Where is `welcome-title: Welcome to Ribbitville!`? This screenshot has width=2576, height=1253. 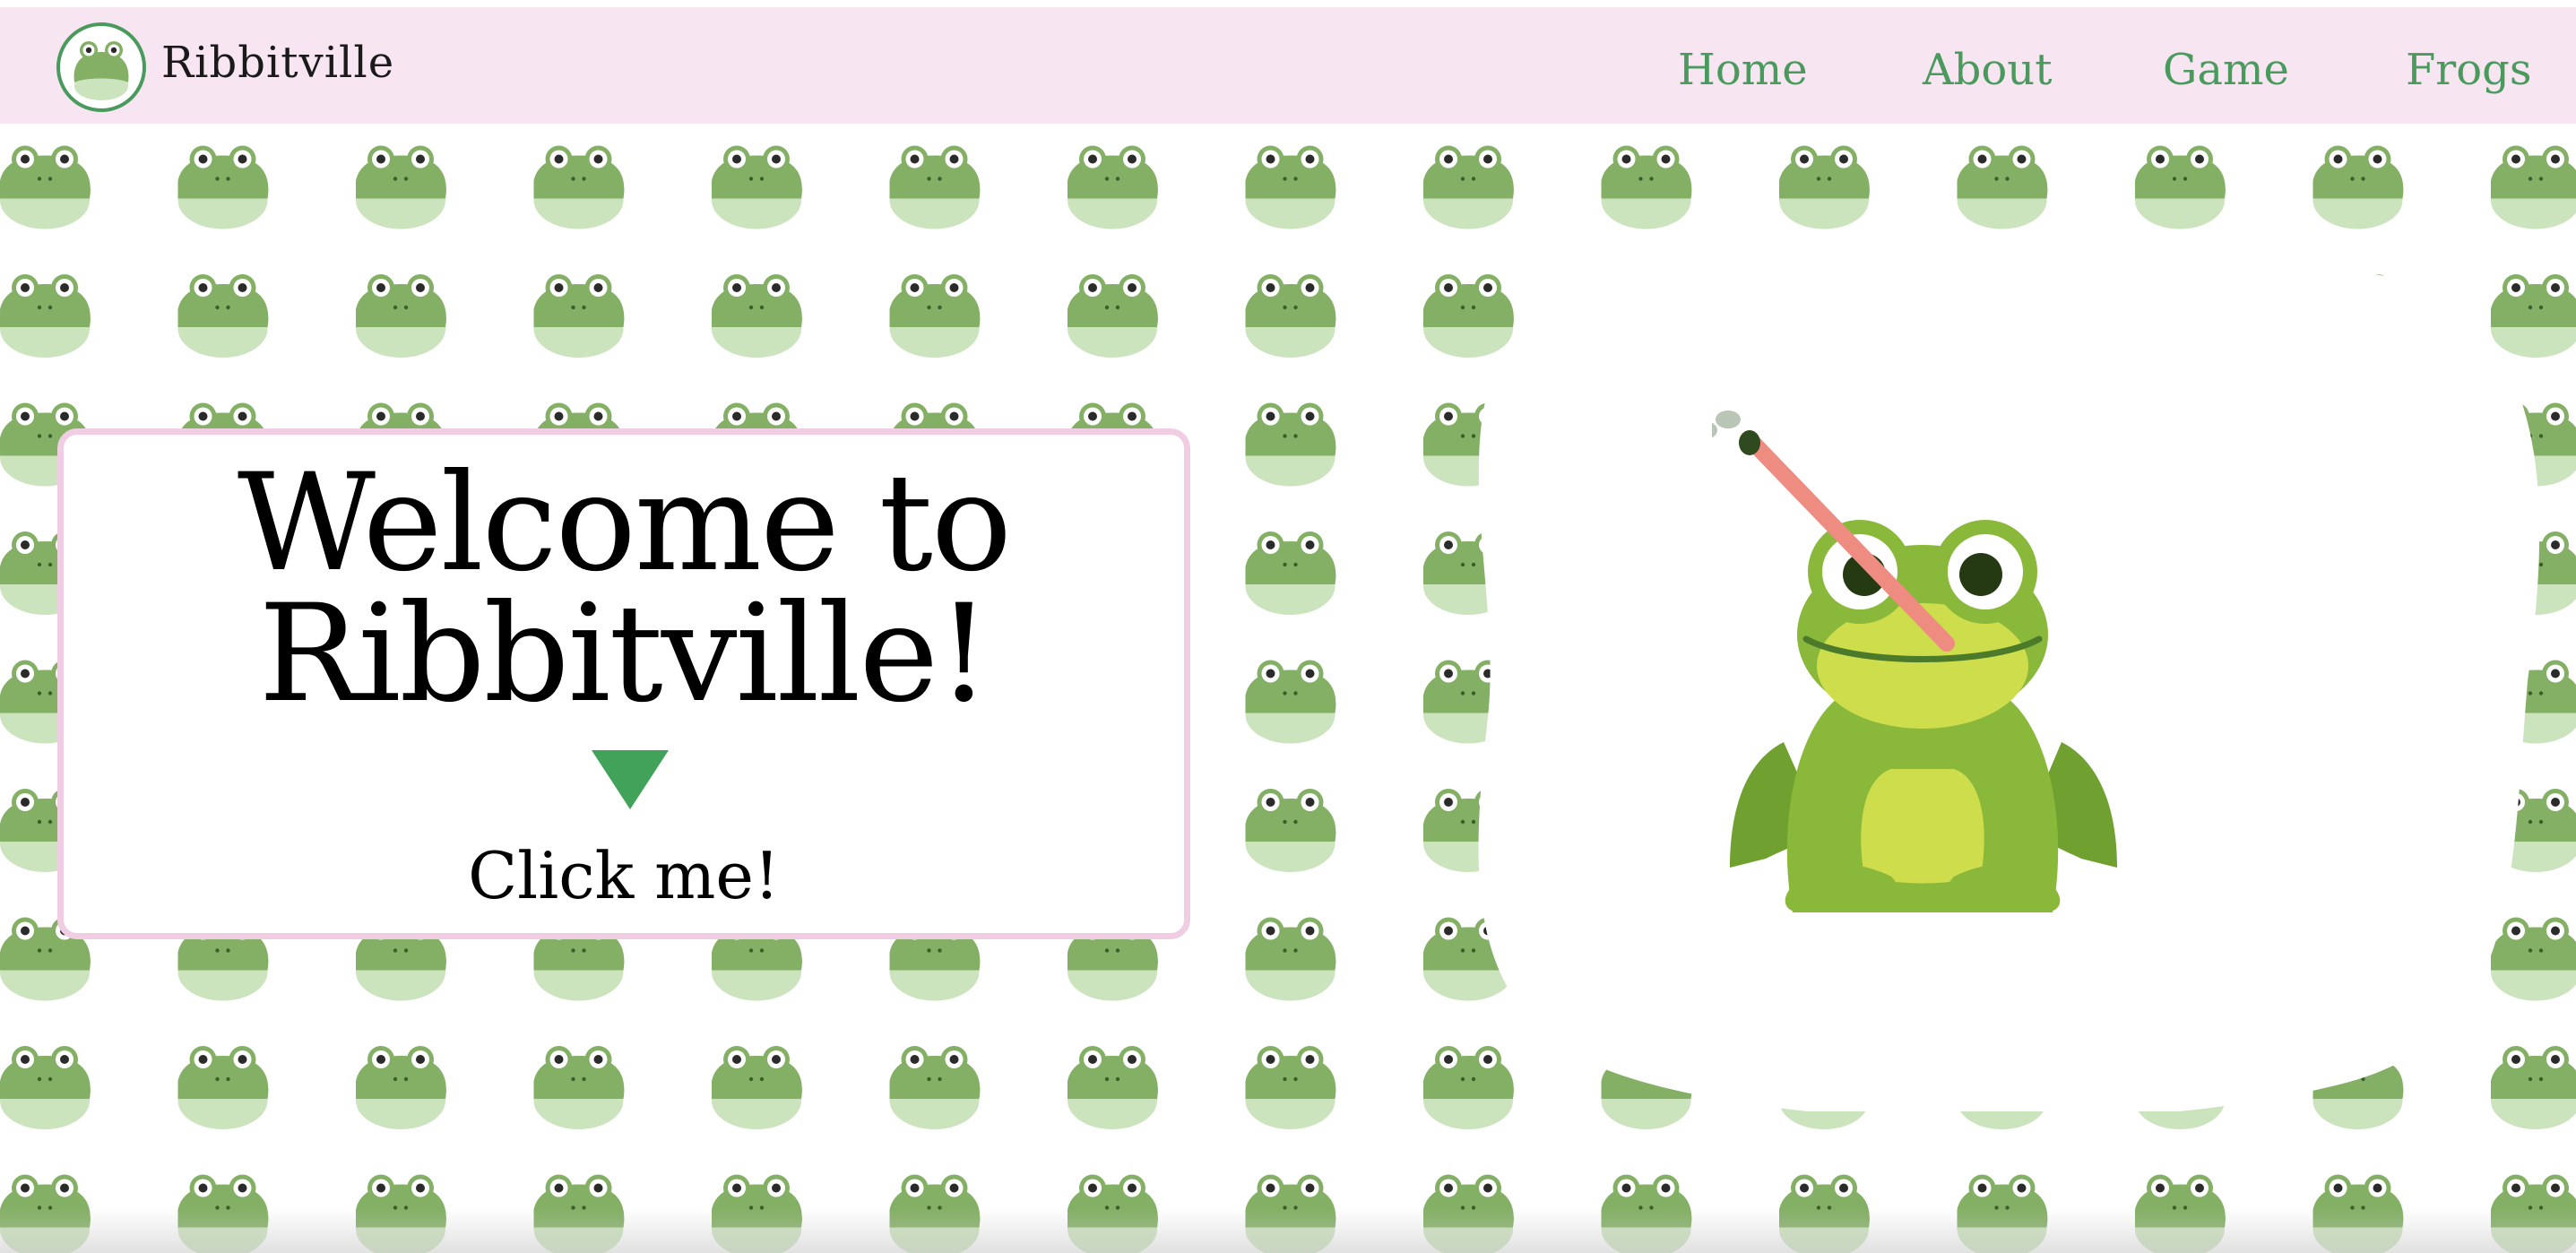
welcome-title: Welcome to Ribbitville! is located at coordinates (624, 588).